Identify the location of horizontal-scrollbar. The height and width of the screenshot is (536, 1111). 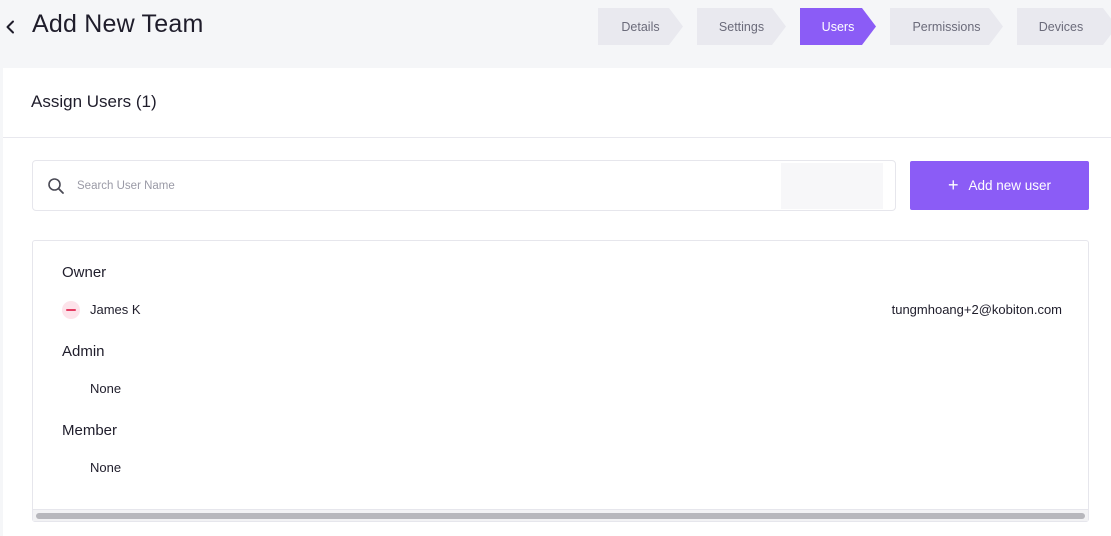
(560, 515).